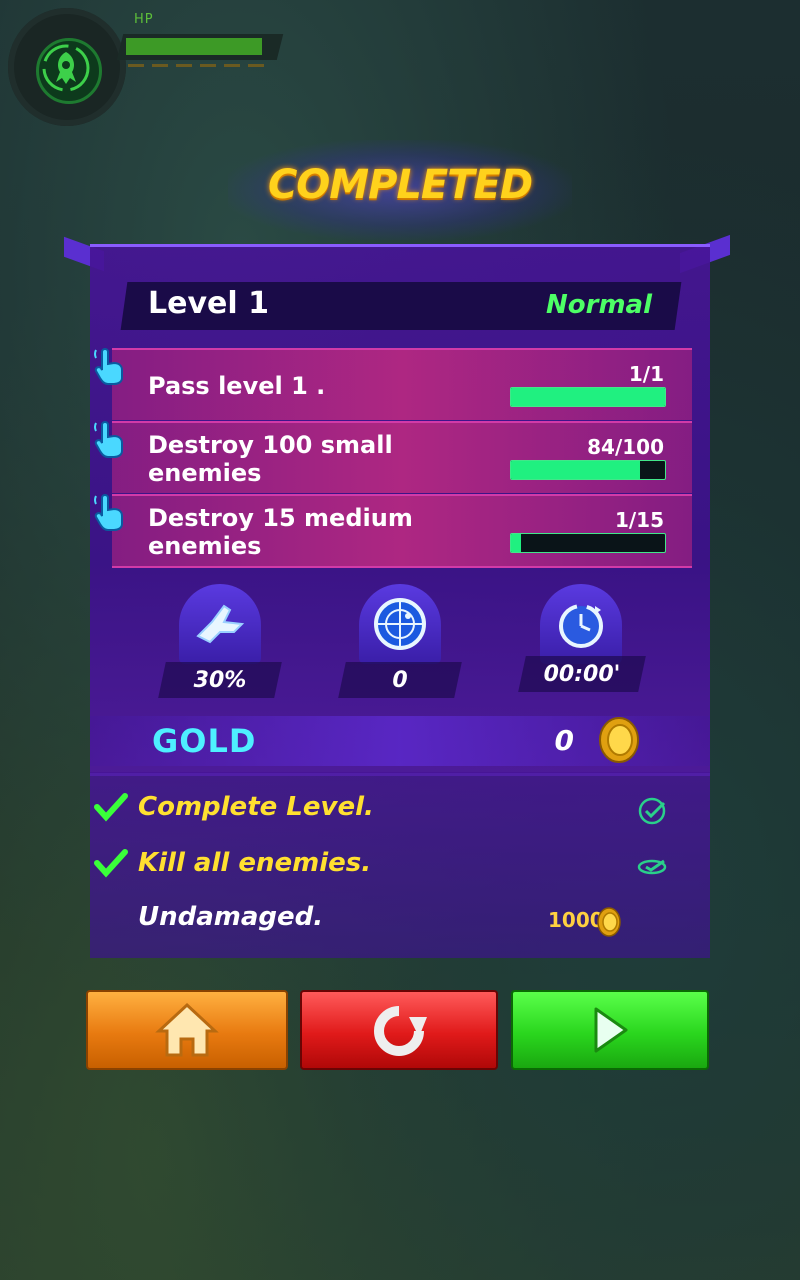 This screenshot has height=1280, width=800. What do you see at coordinates (255, 863) in the screenshot?
I see `objective-text: Kill all enemies.` at bounding box center [255, 863].